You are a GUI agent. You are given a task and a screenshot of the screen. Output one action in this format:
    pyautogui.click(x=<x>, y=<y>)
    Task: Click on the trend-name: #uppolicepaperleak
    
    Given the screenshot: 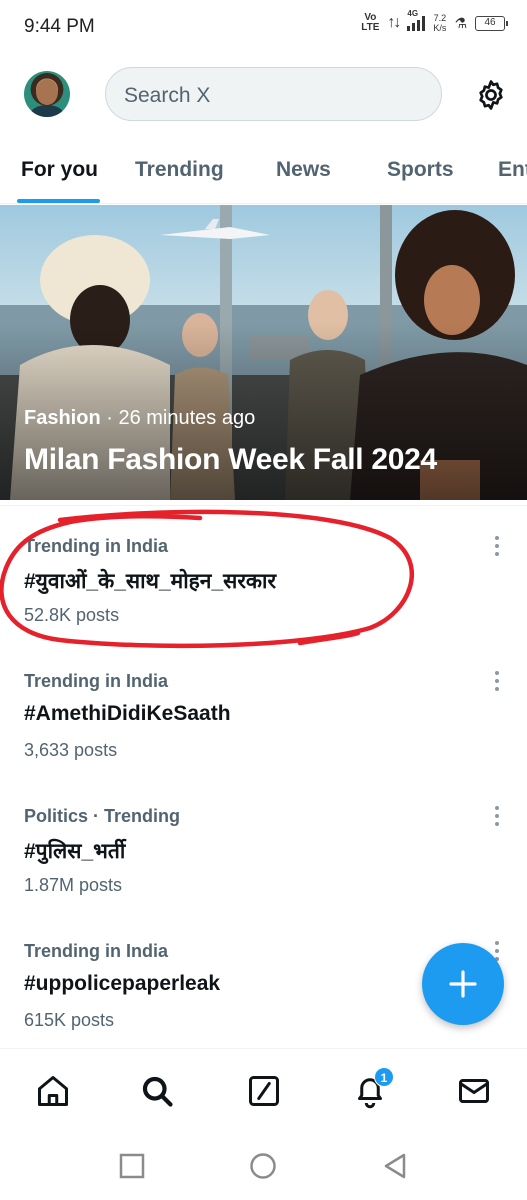 What is the action you would take?
    pyautogui.click(x=122, y=983)
    